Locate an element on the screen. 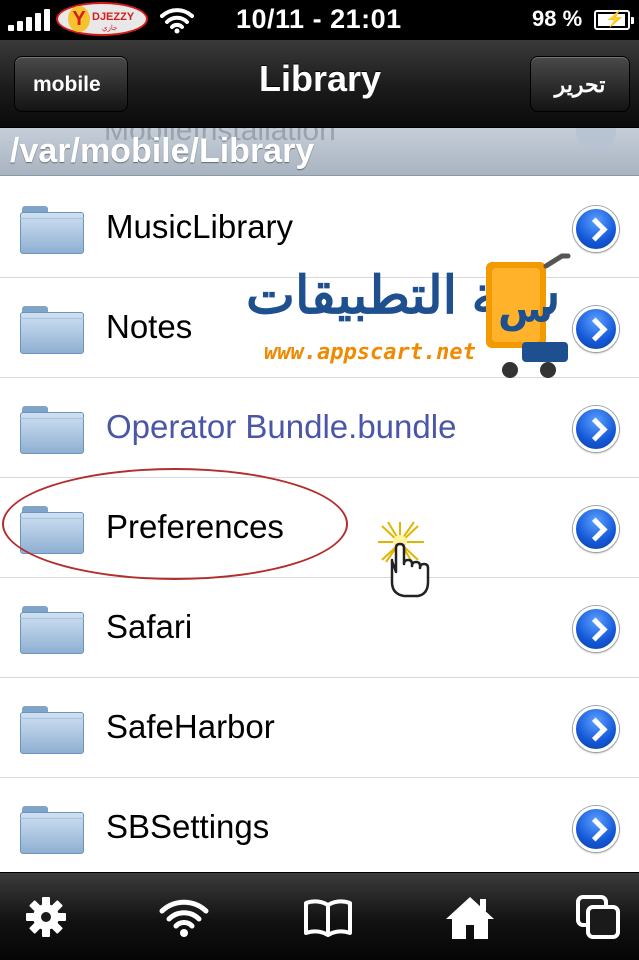 This screenshot has width=639, height=960. battery-icon: ⚡ is located at coordinates (614, 20).